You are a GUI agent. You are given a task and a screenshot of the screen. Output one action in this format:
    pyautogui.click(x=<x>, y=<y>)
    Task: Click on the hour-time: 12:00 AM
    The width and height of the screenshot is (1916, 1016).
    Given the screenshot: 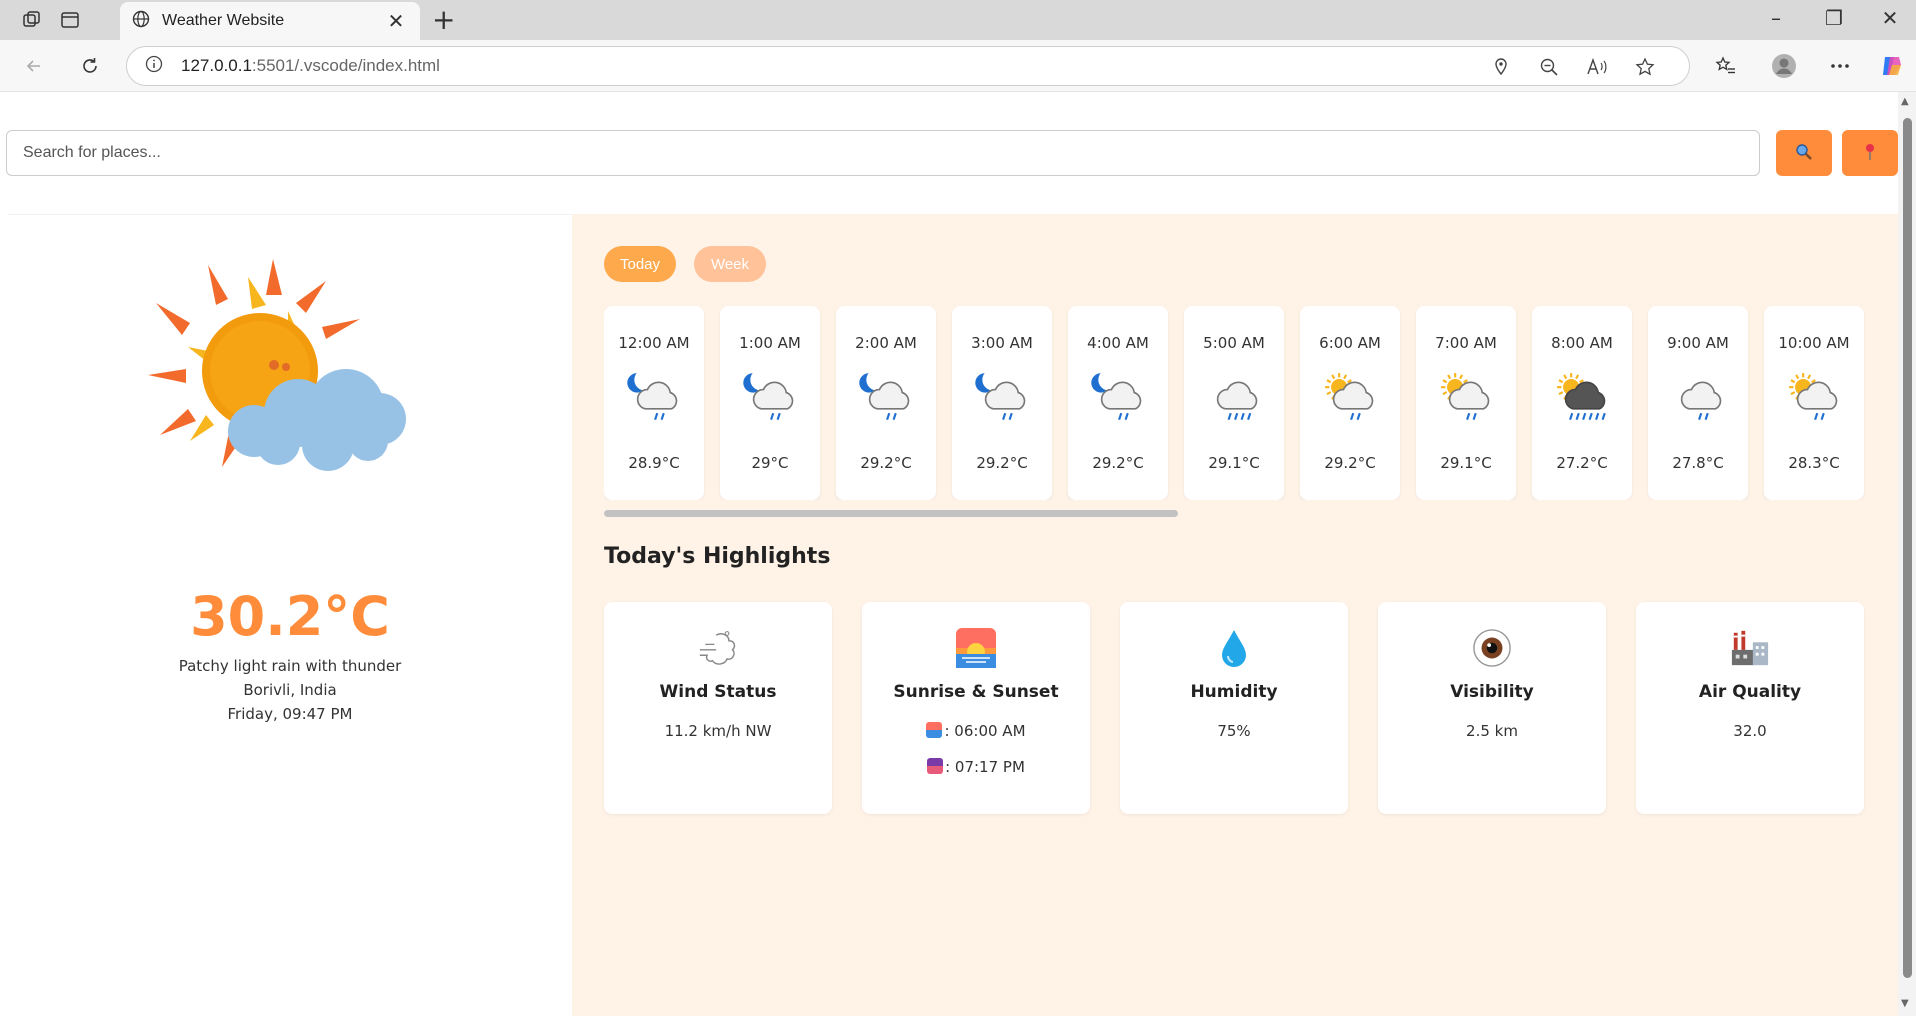 What is the action you would take?
    pyautogui.click(x=654, y=343)
    